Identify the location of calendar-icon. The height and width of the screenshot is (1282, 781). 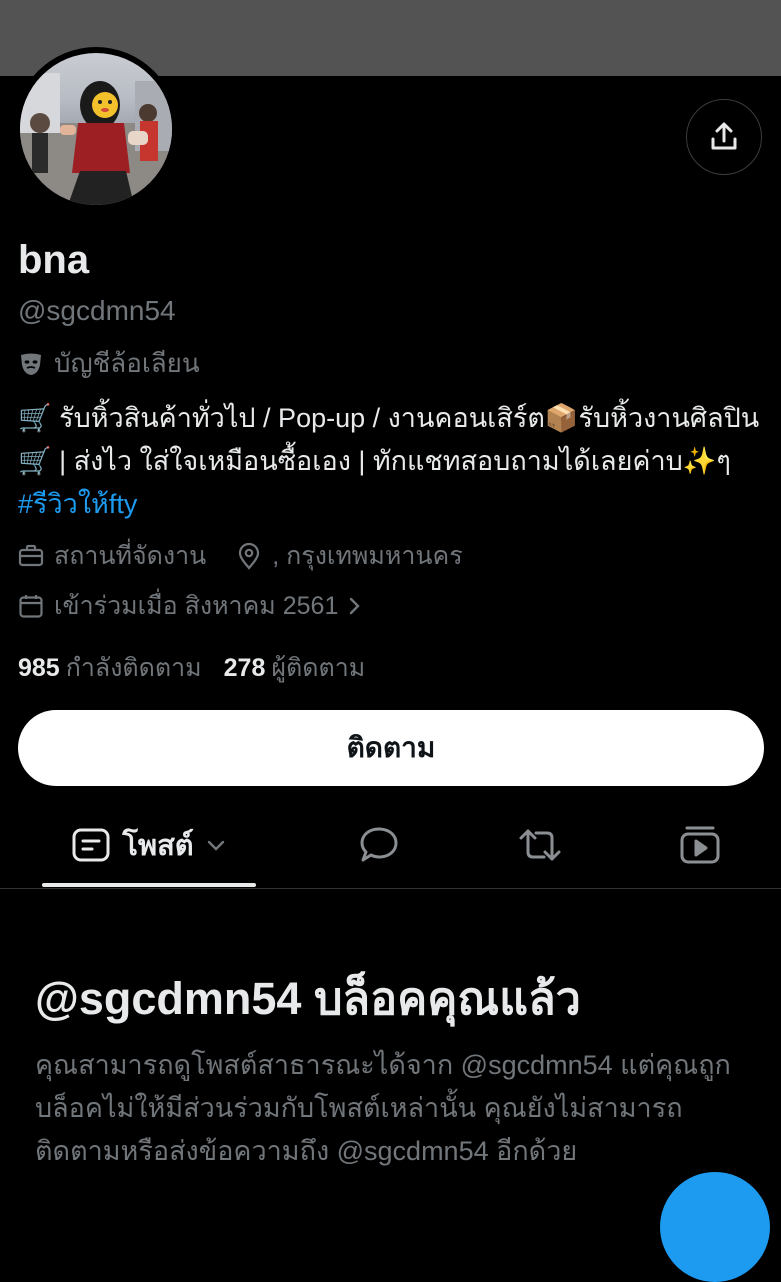
(31, 606).